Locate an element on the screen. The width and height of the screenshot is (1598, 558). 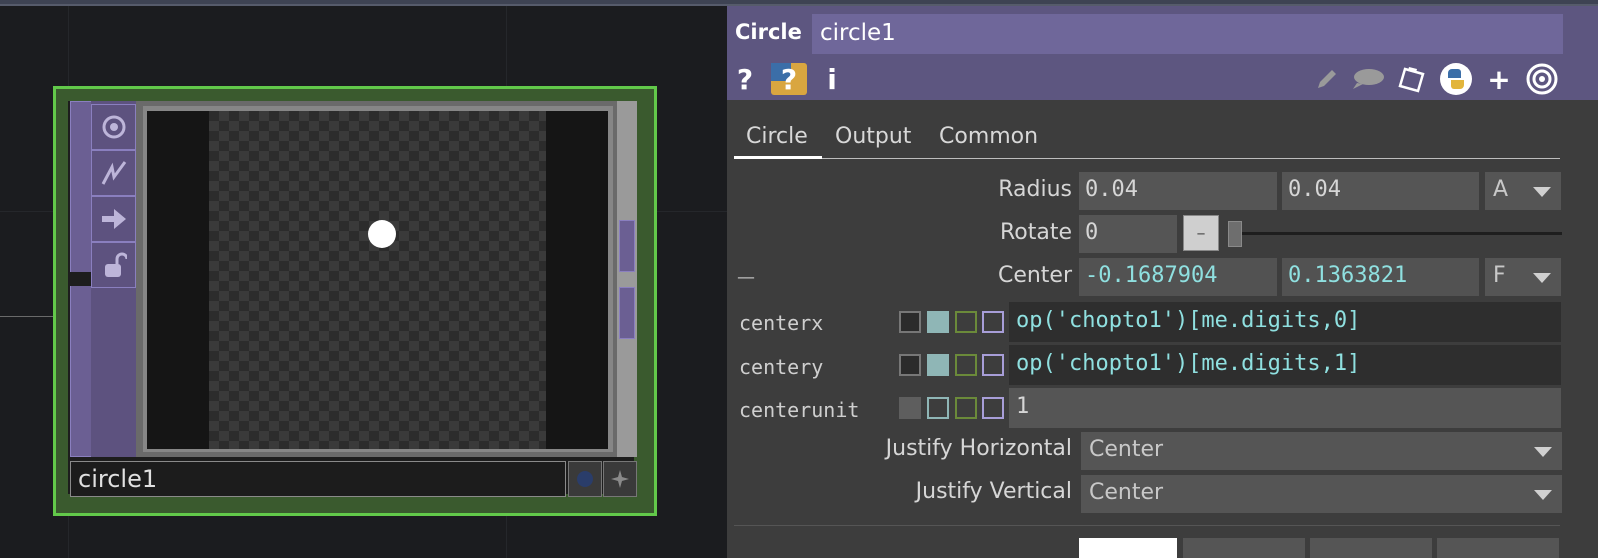
justify-horizontal-menu: Center is located at coordinates (1321, 451).